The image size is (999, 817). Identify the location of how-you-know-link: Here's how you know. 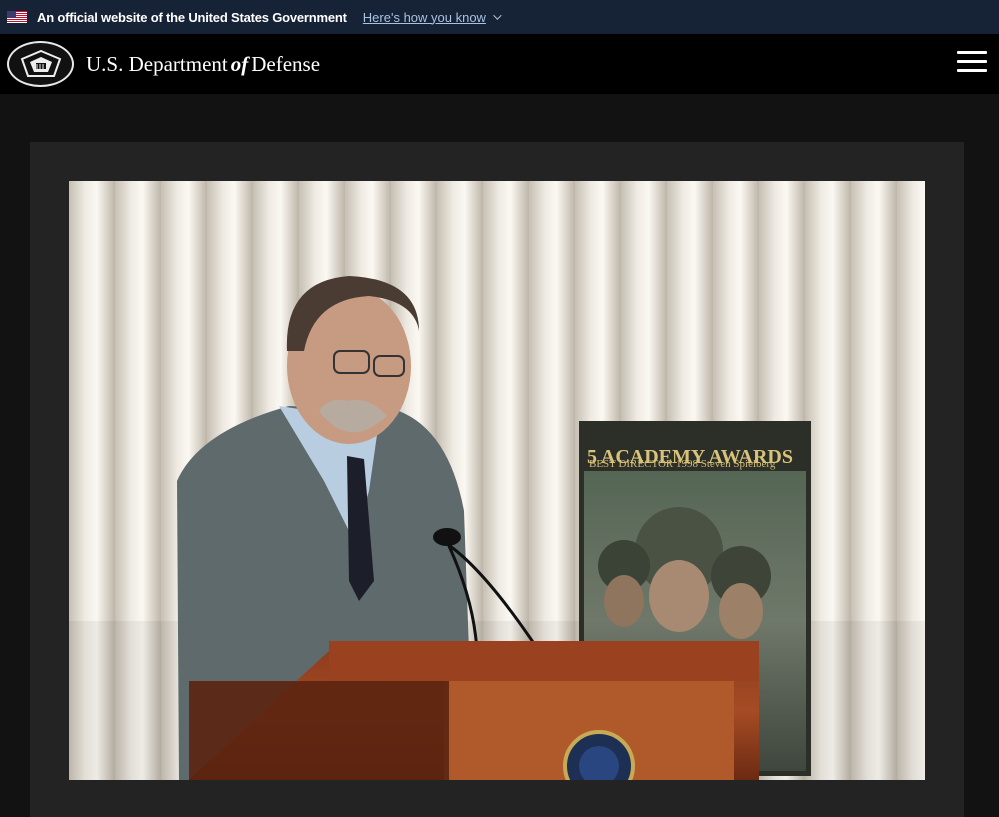
(432, 17).